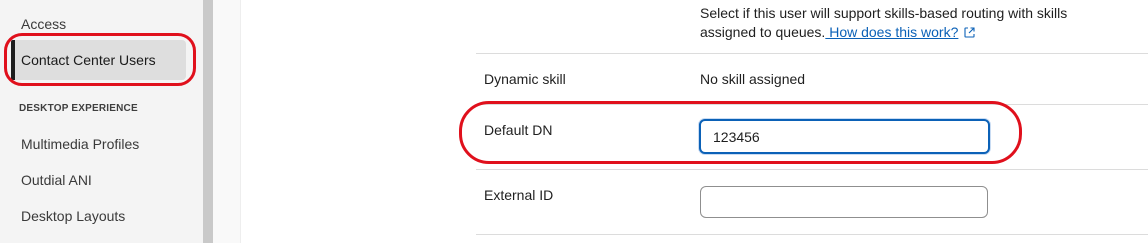 Image resolution: width=1148 pixels, height=243 pixels. I want to click on dynamic-skill-label: Dynamic skill, so click(525, 79).